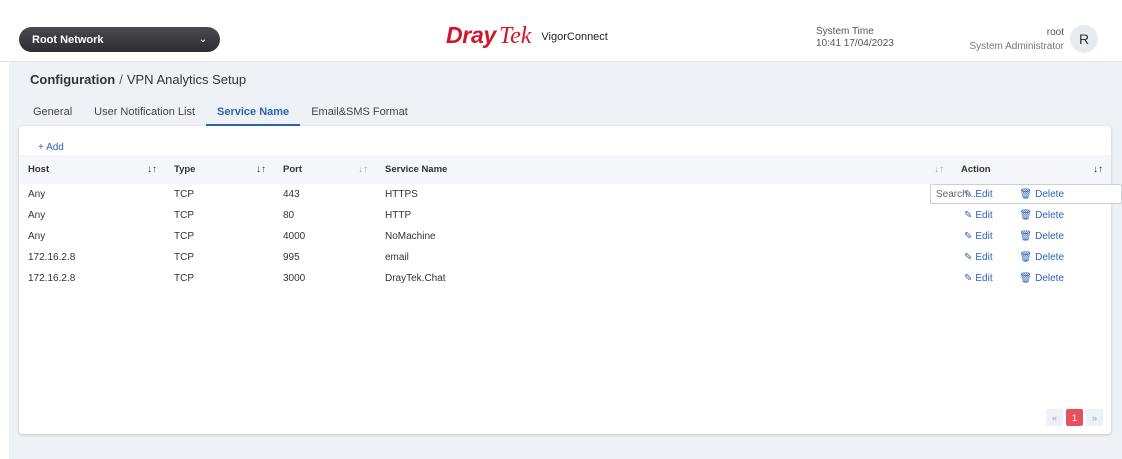 The image size is (1122, 459). What do you see at coordinates (397, 257) in the screenshot?
I see `cell-service-name: email` at bounding box center [397, 257].